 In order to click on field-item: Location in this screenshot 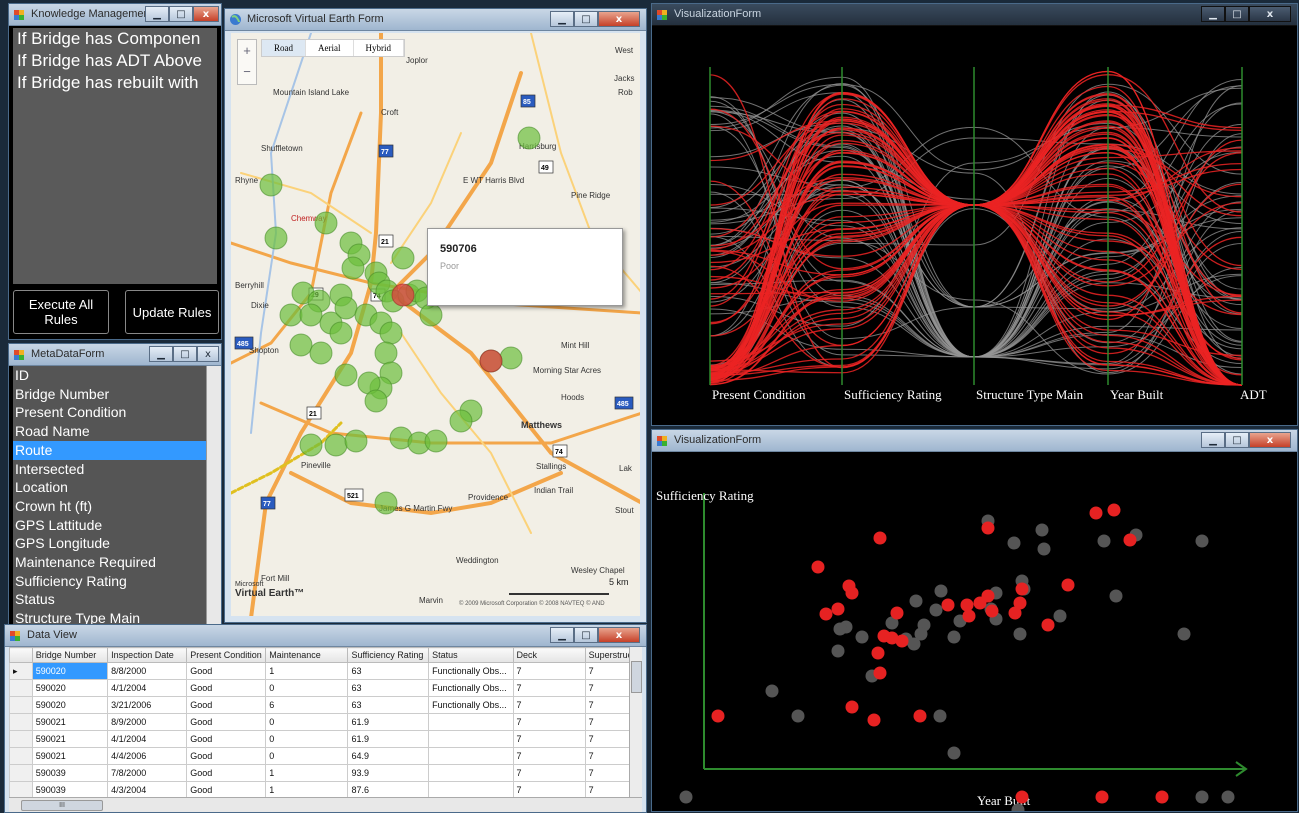, I will do `click(110, 487)`.